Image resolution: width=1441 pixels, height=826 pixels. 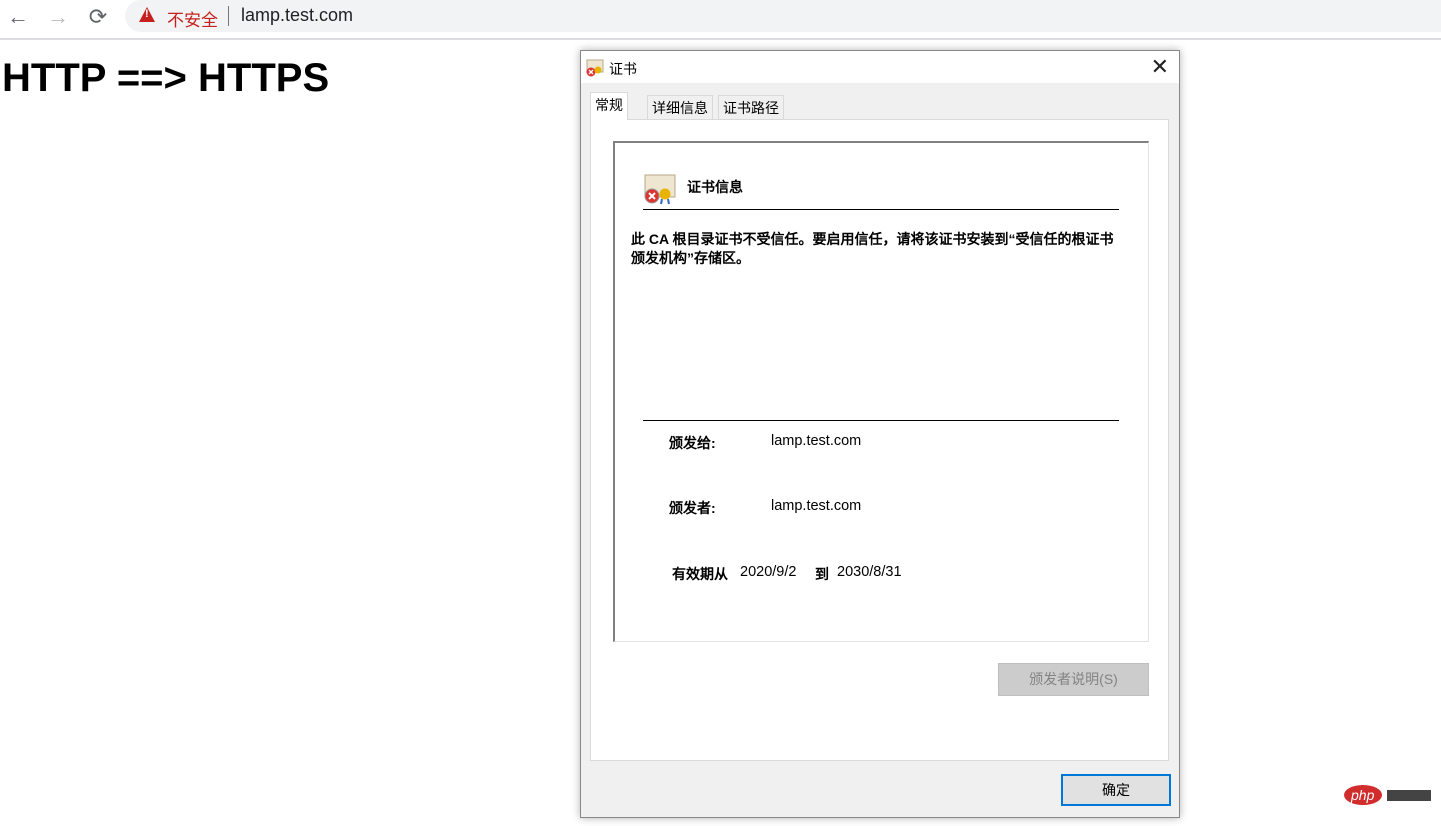 What do you see at coordinates (98, 17) in the screenshot?
I see `reload-button: ⟳` at bounding box center [98, 17].